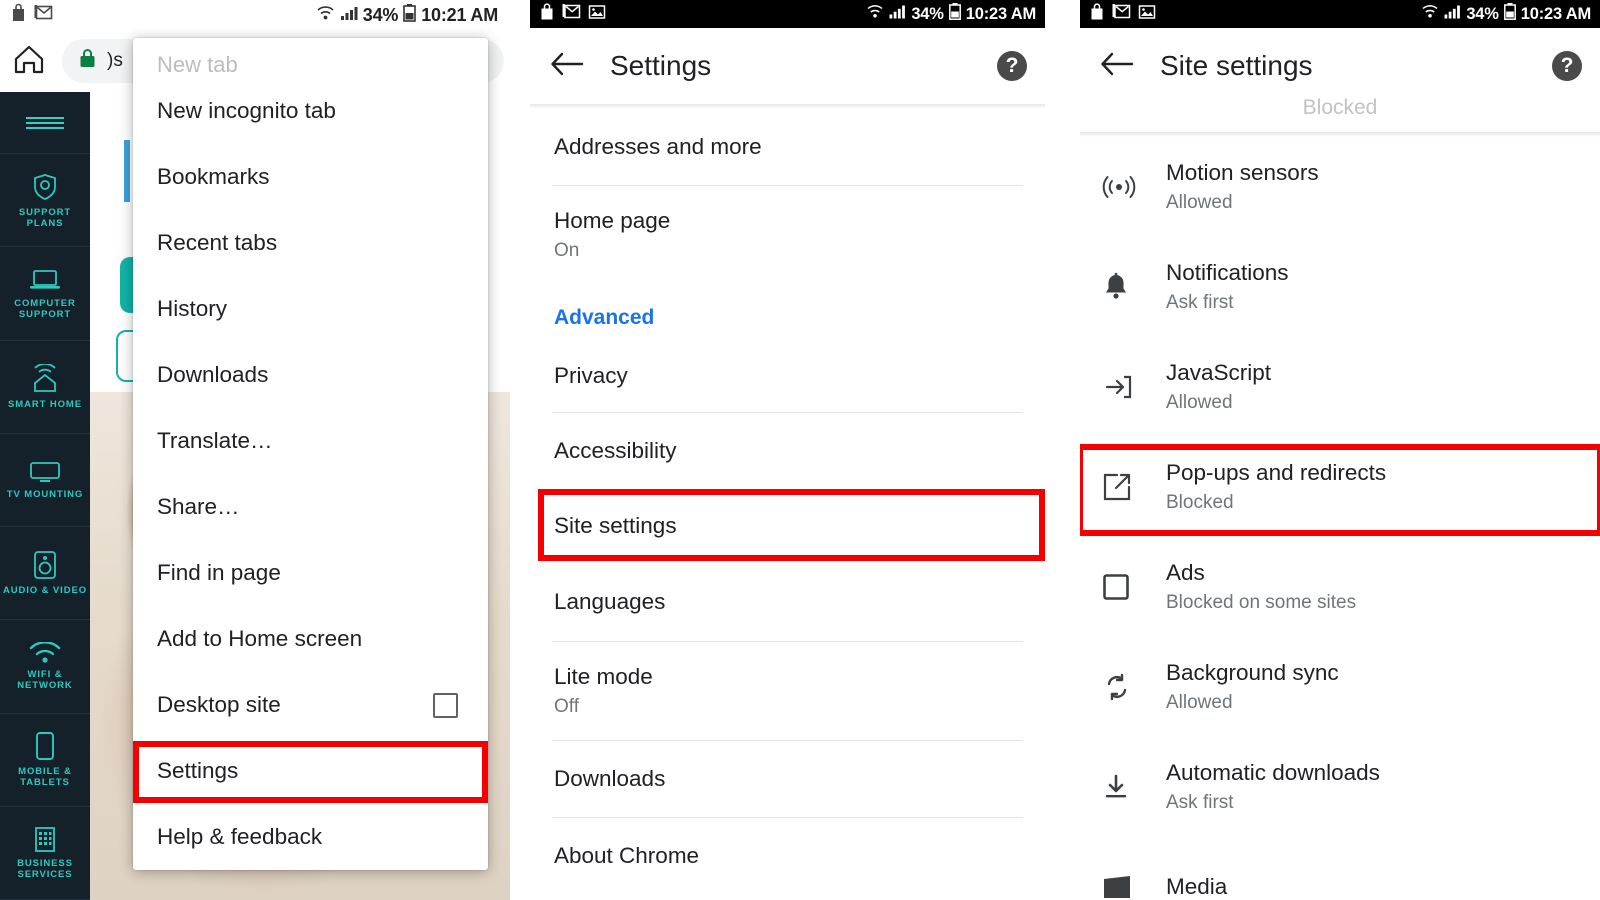  I want to click on site-settings-row-popups-and-redirects: Pop-ups and redirects Blocked, so click(1340, 487).